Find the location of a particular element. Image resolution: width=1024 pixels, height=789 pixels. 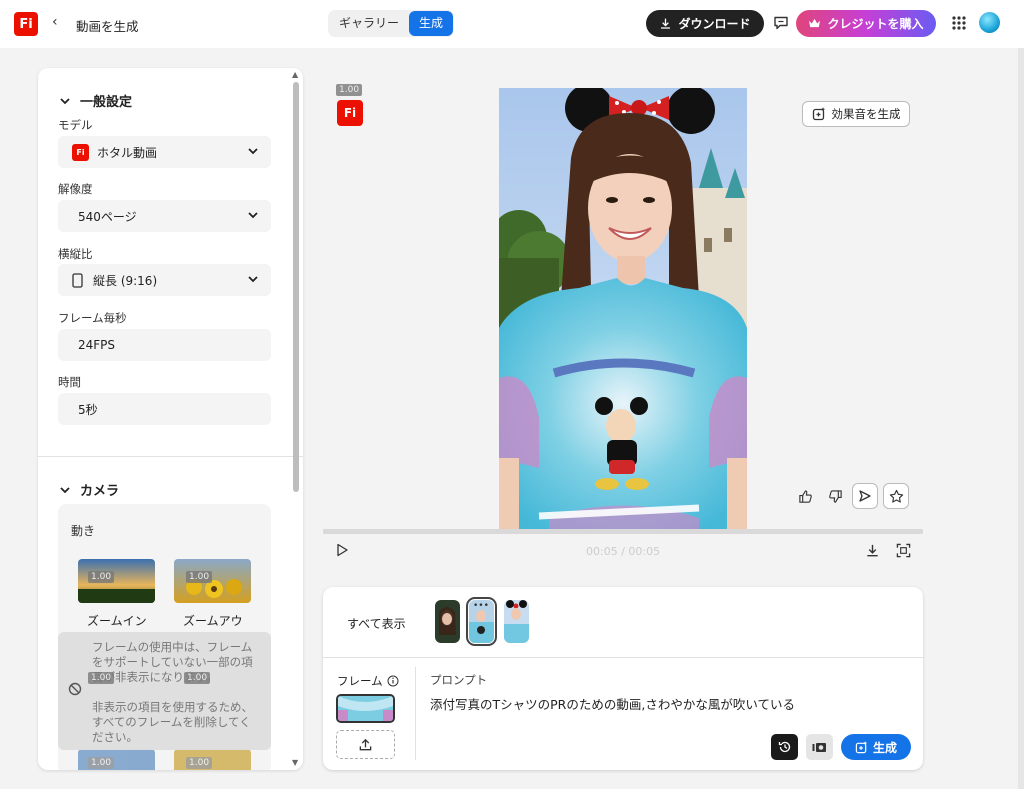

camera-header: カメラ is located at coordinates (89, 489).